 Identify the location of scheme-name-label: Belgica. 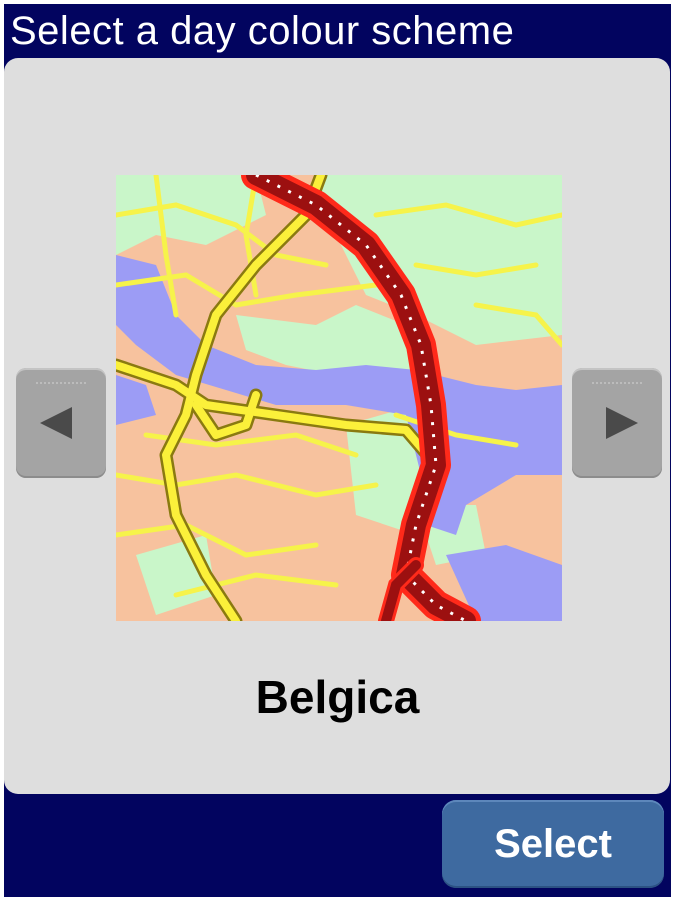
(337, 697).